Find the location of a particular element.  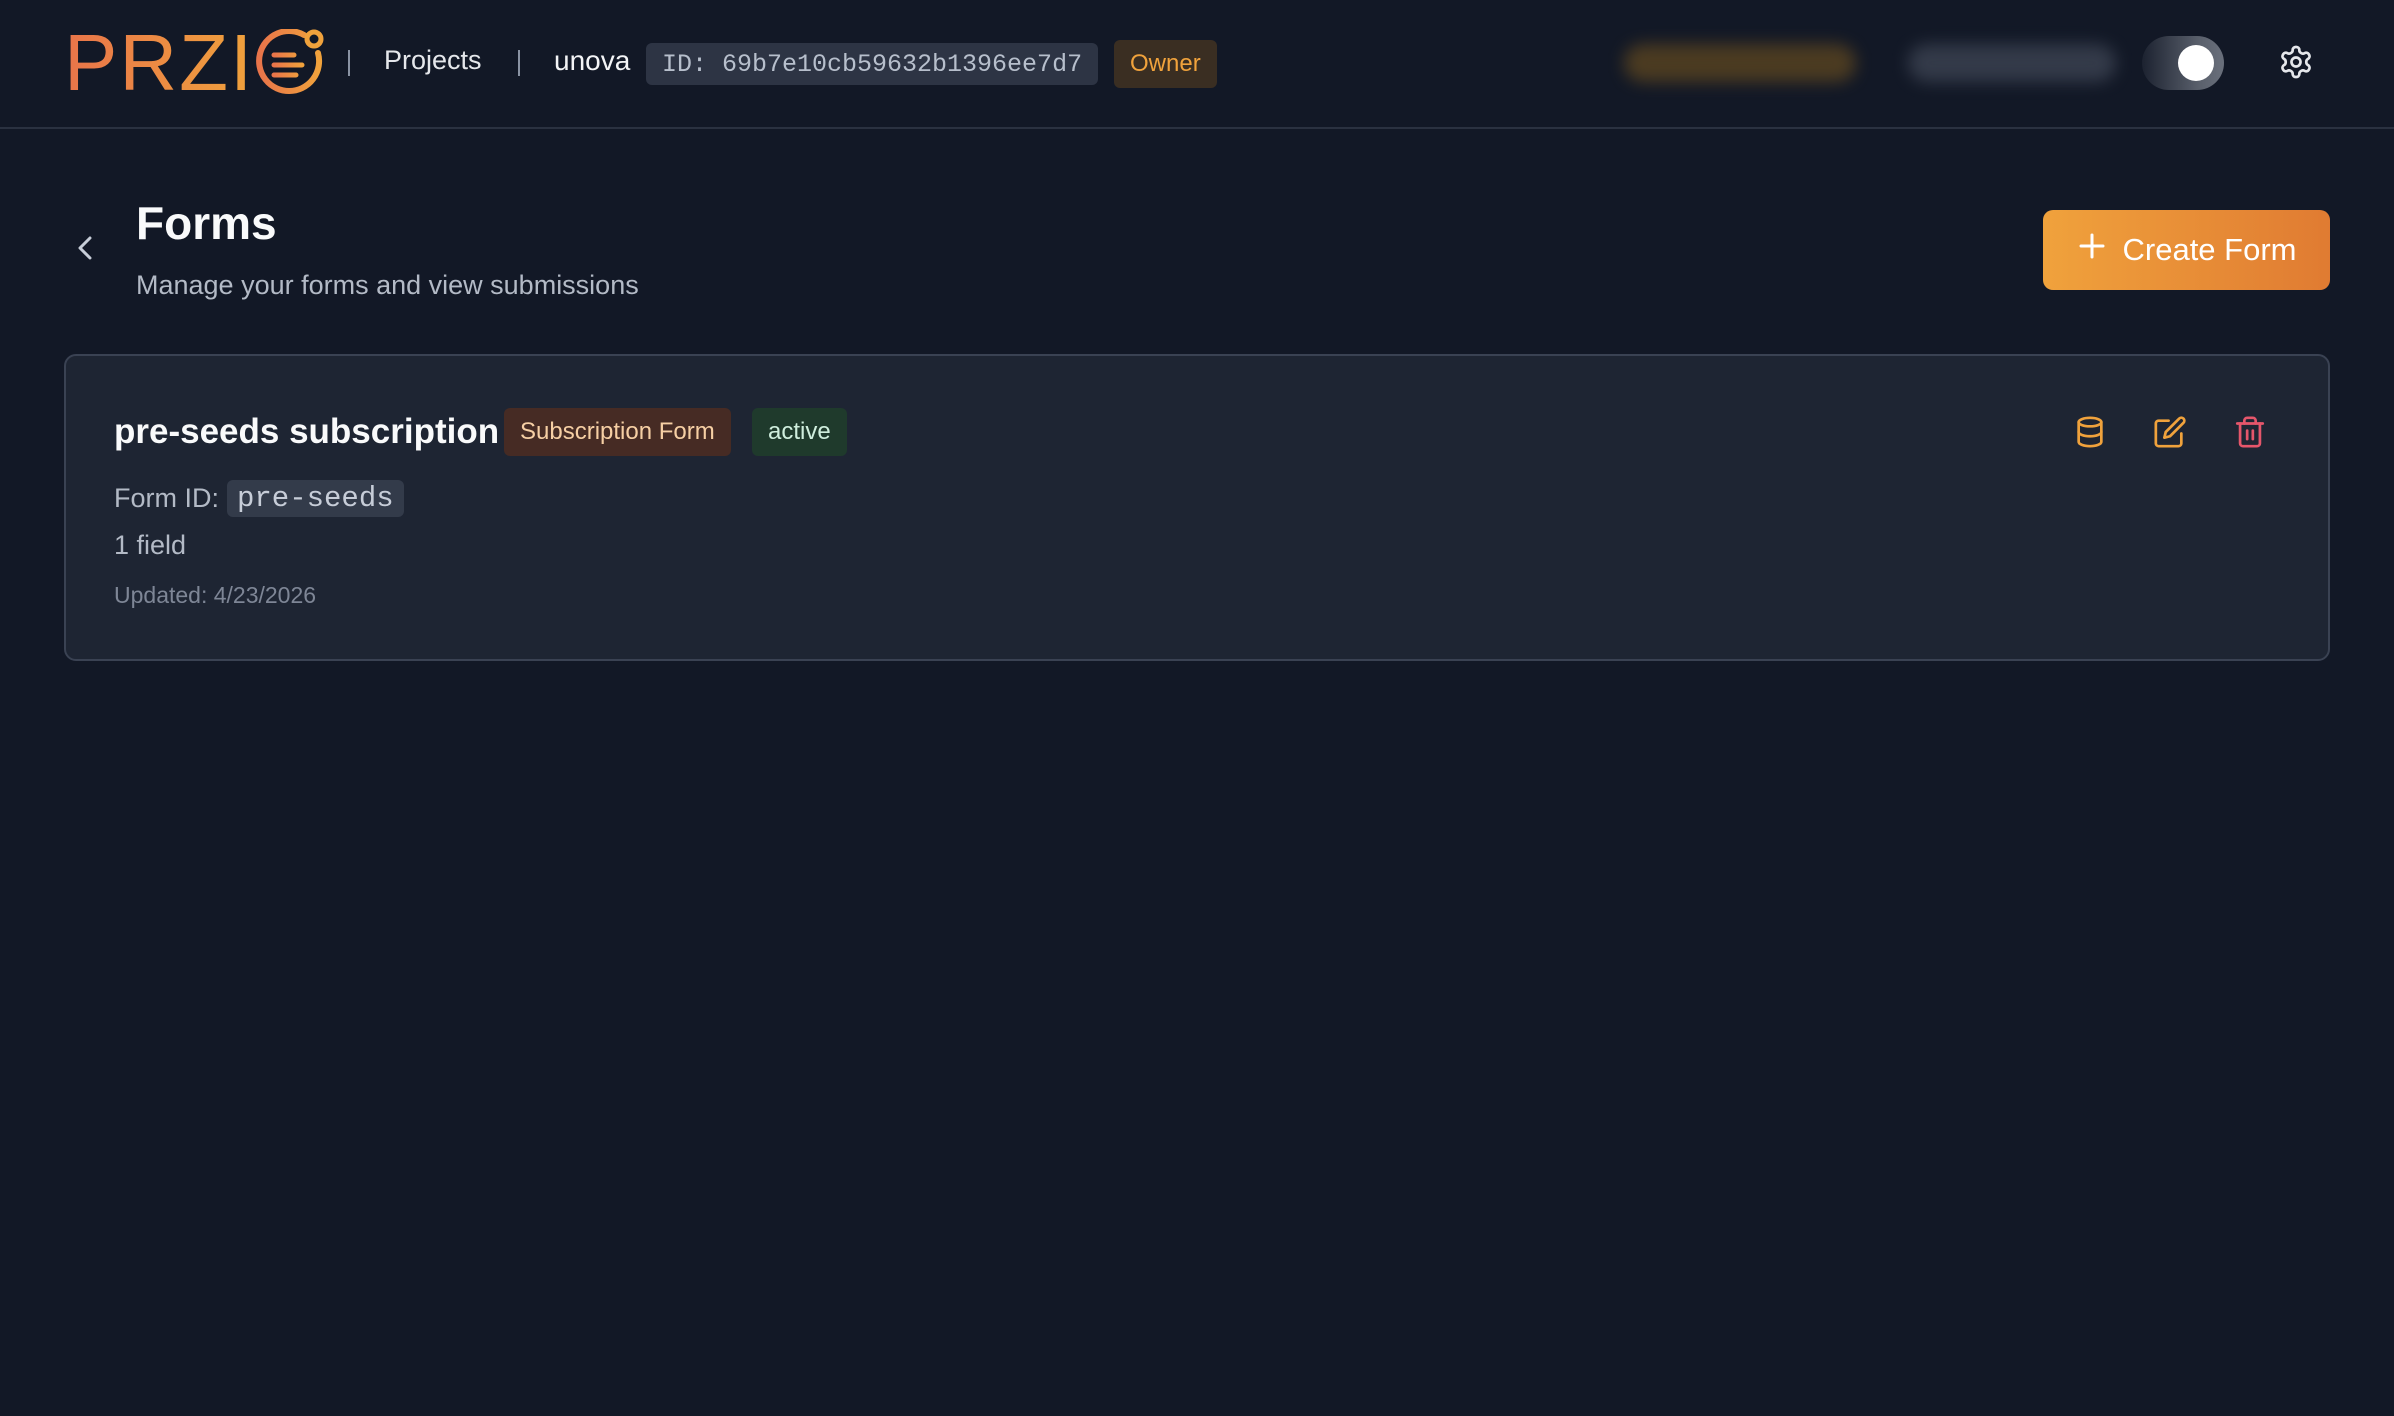

back-button is located at coordinates (85, 250).